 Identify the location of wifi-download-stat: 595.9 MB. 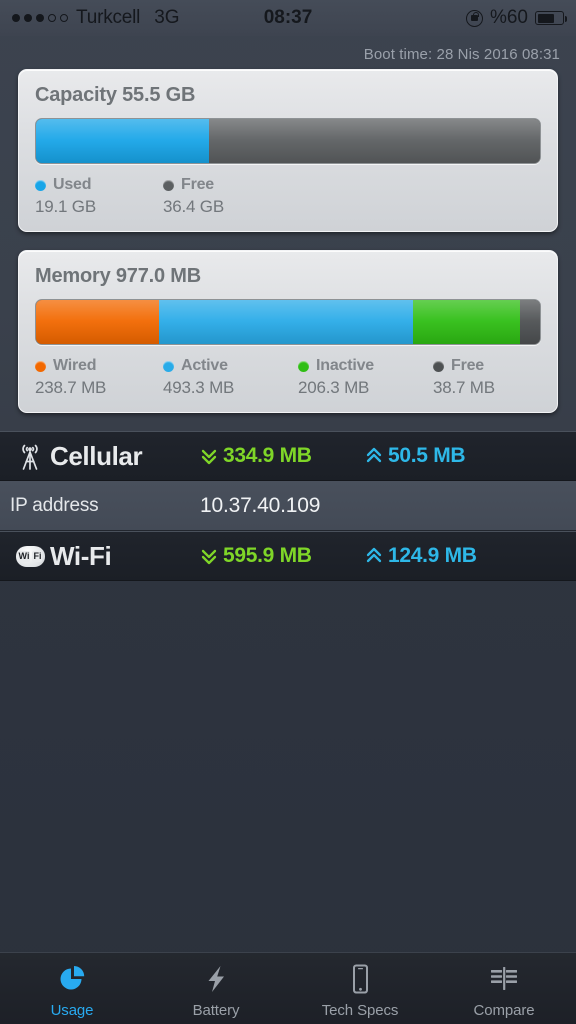
(282, 556).